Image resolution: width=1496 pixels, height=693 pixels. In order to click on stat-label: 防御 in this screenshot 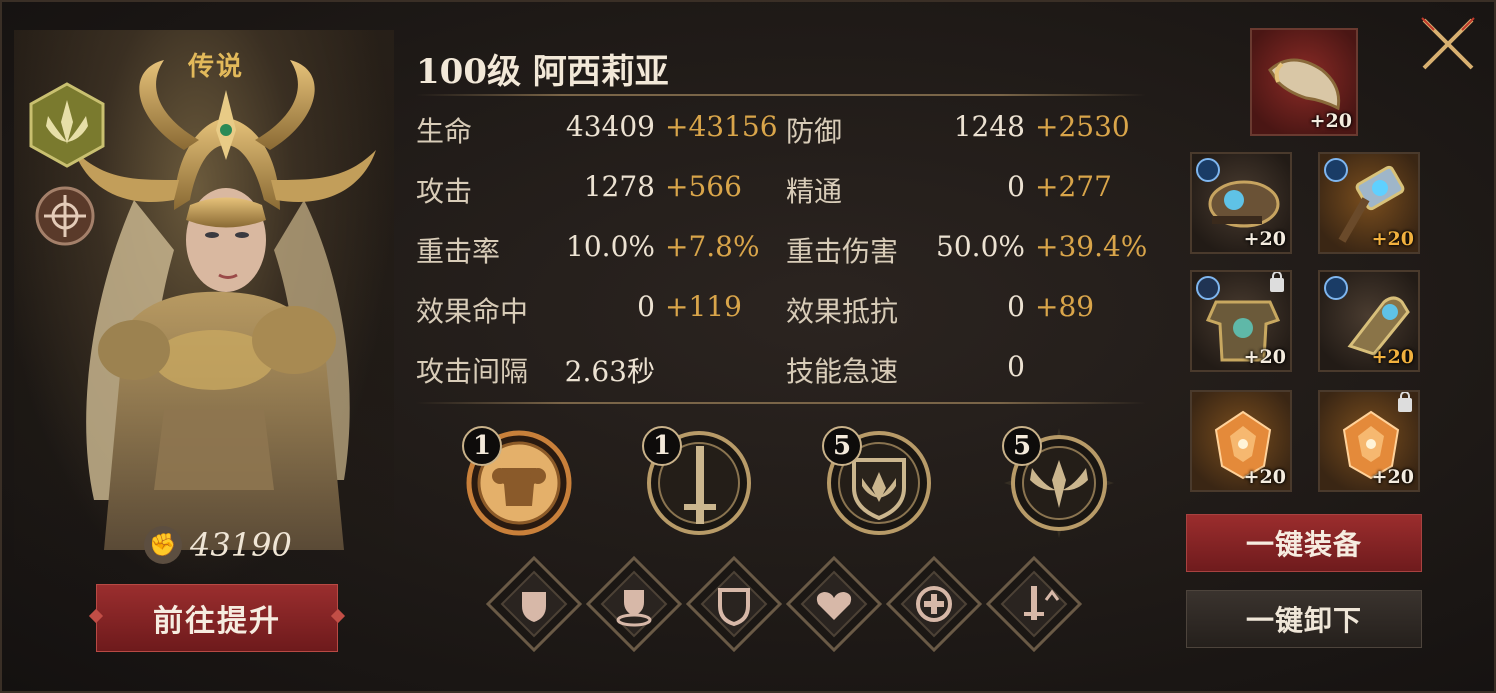, I will do `click(814, 131)`.